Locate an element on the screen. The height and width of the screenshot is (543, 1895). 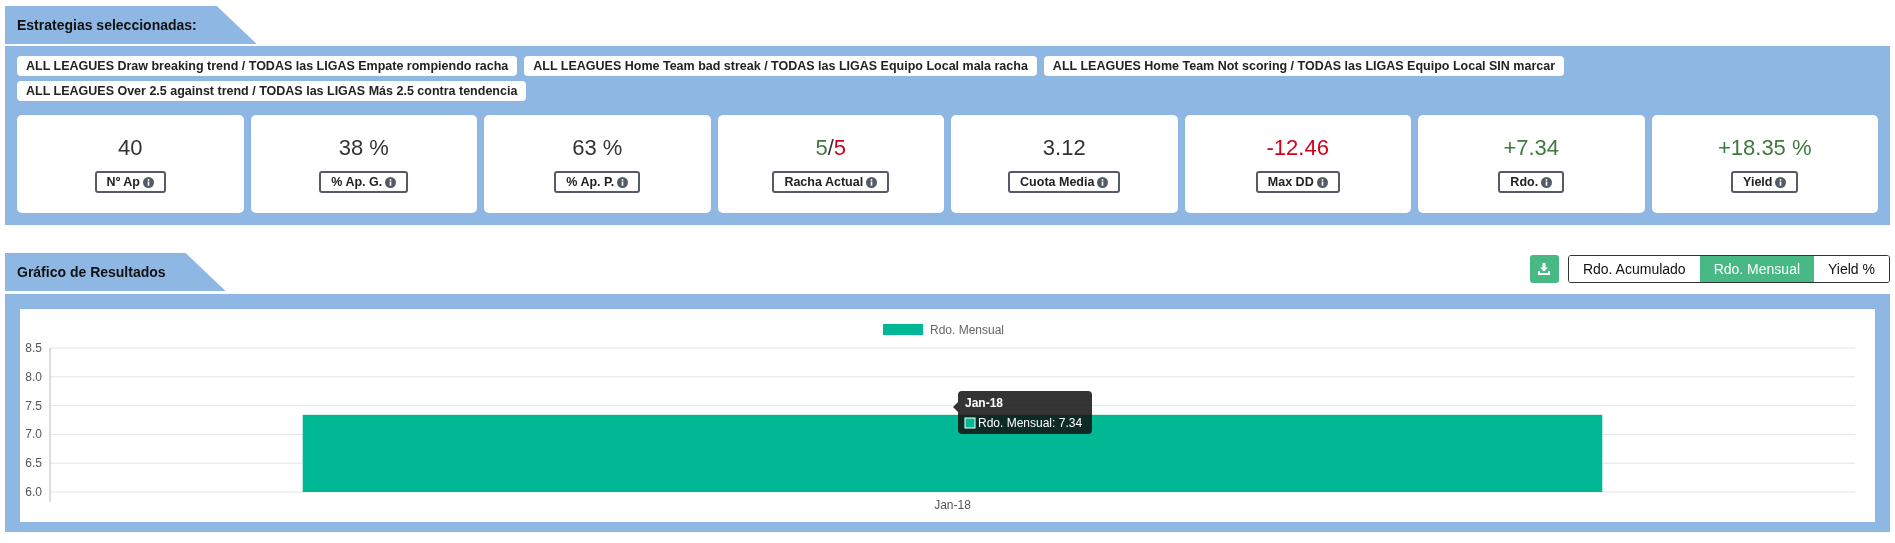
stat-label: Racha Actual is located at coordinates (831, 182).